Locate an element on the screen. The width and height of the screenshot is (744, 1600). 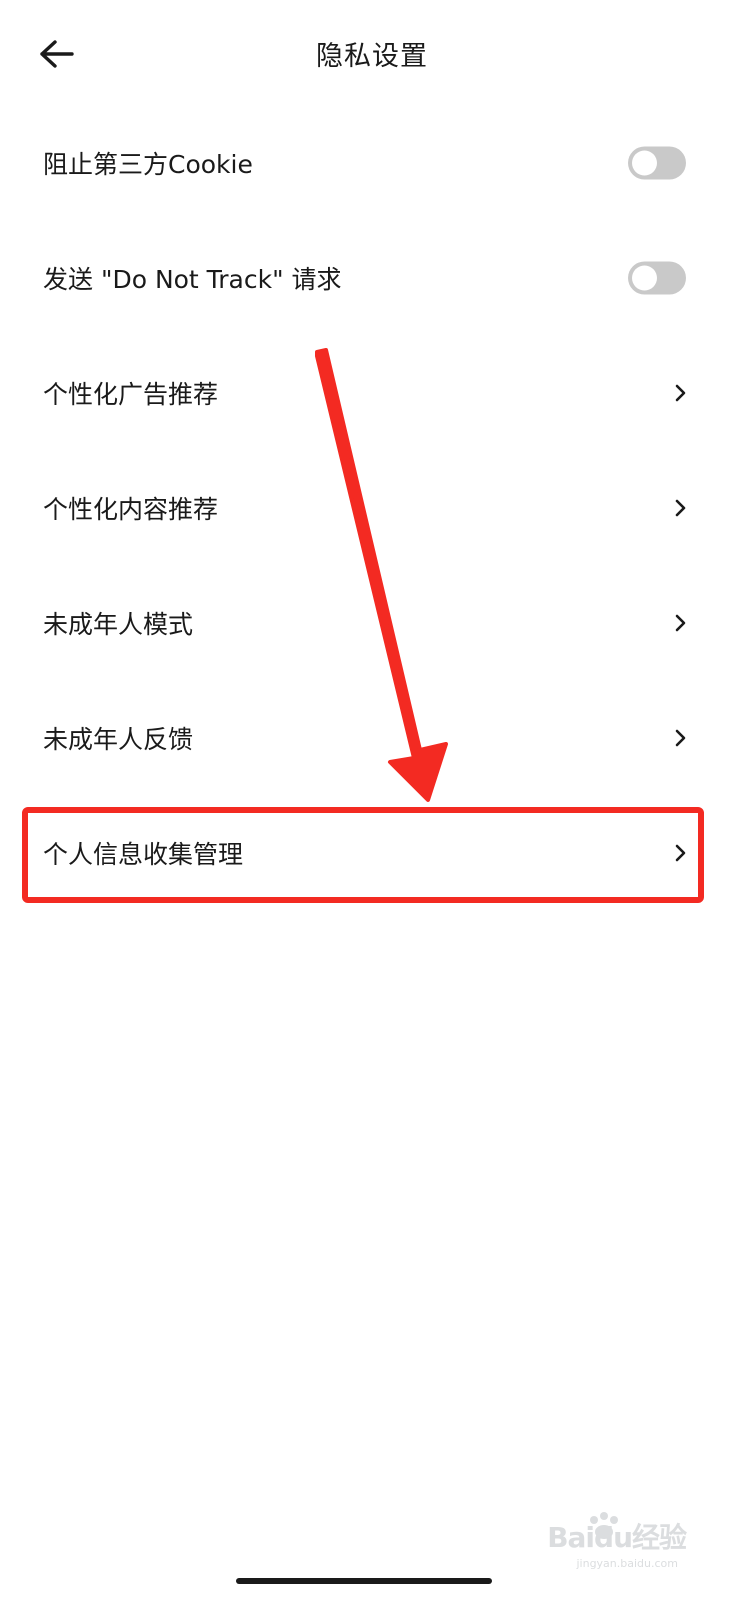
setting-label: 发送 "Do Not Track" 请求 is located at coordinates (192, 279).